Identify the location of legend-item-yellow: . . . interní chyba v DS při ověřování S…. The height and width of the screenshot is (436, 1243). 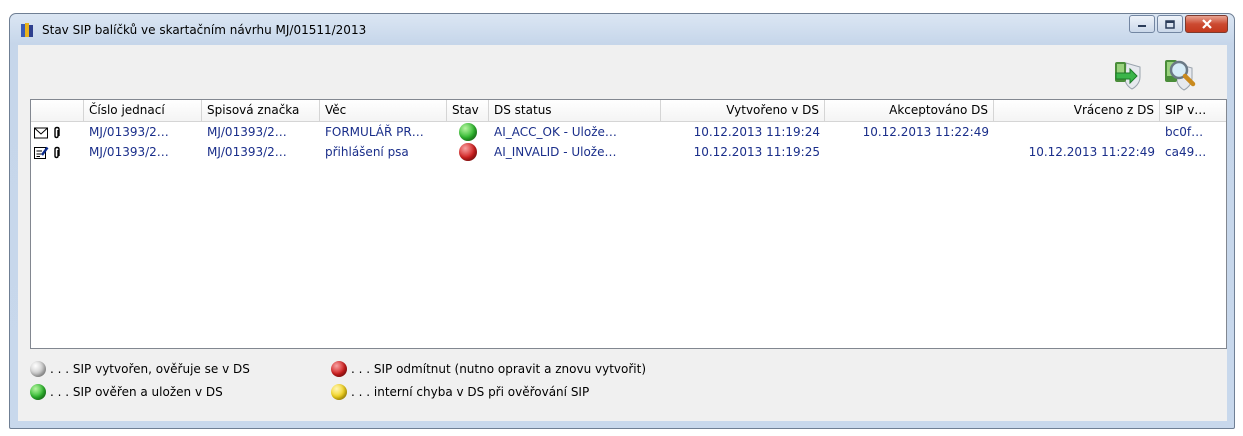
(460, 392).